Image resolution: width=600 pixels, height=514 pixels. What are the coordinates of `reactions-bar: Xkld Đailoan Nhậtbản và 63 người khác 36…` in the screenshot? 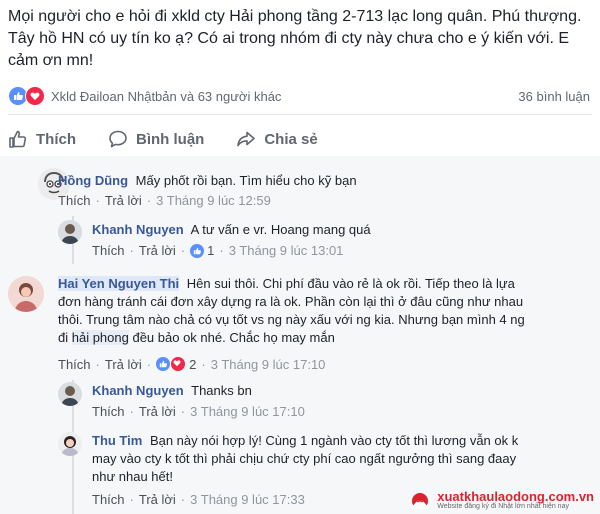 It's located at (299, 96).